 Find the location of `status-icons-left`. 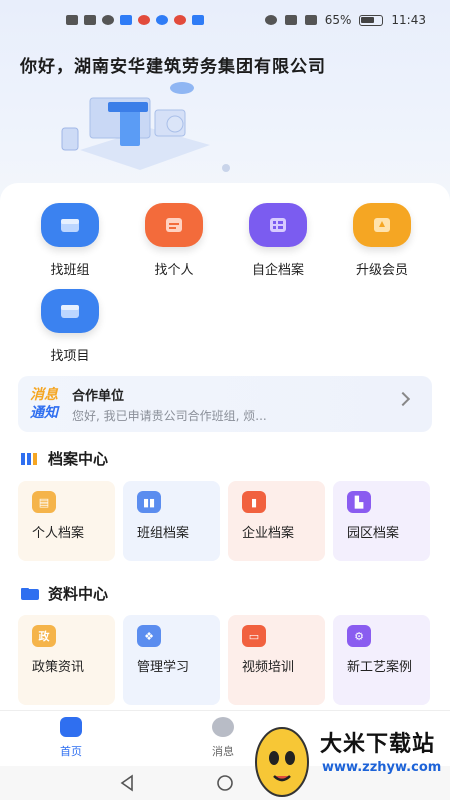

status-icons-left is located at coordinates (135, 20).